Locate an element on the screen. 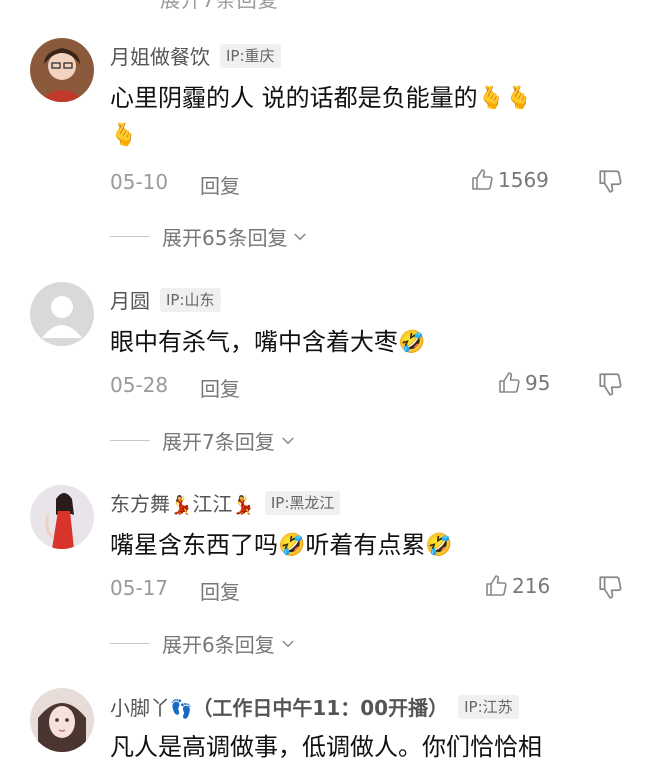 This screenshot has width=660, height=765. comment-text: 眼中有杀气，嘴中含着大枣🤣 is located at coordinates (267, 342).